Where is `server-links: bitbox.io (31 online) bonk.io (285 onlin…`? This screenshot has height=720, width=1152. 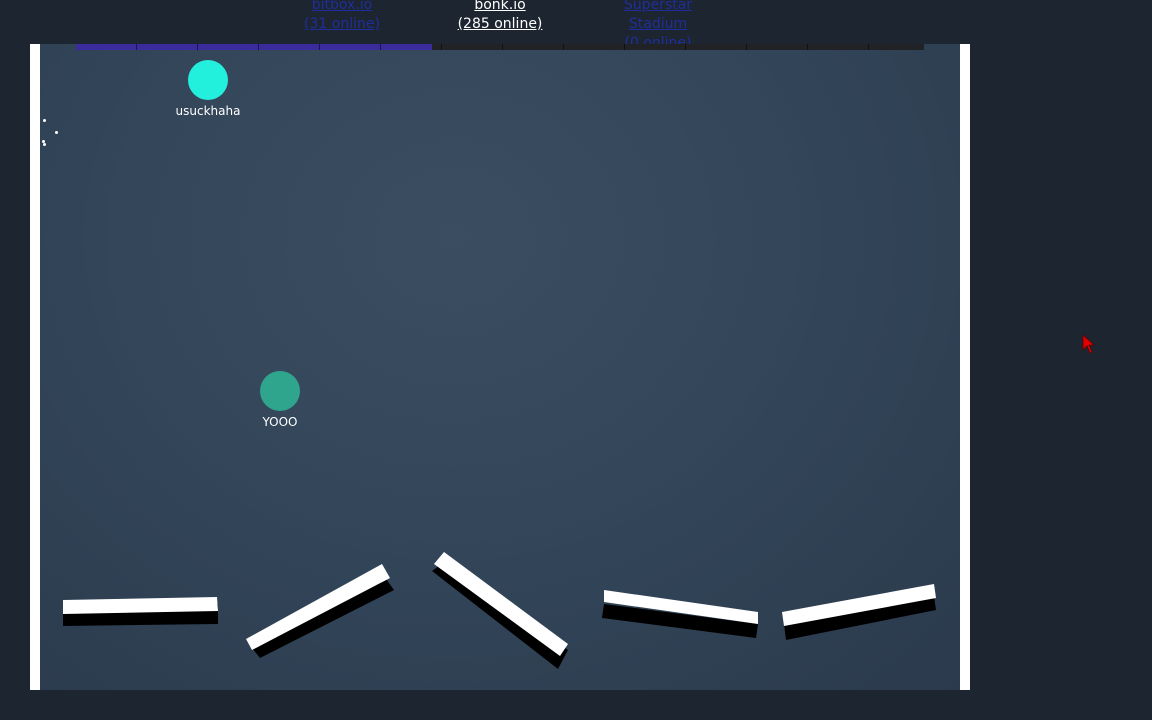
server-links: bitbox.io (31 online) bonk.io (285 onlin… is located at coordinates (576, 25).